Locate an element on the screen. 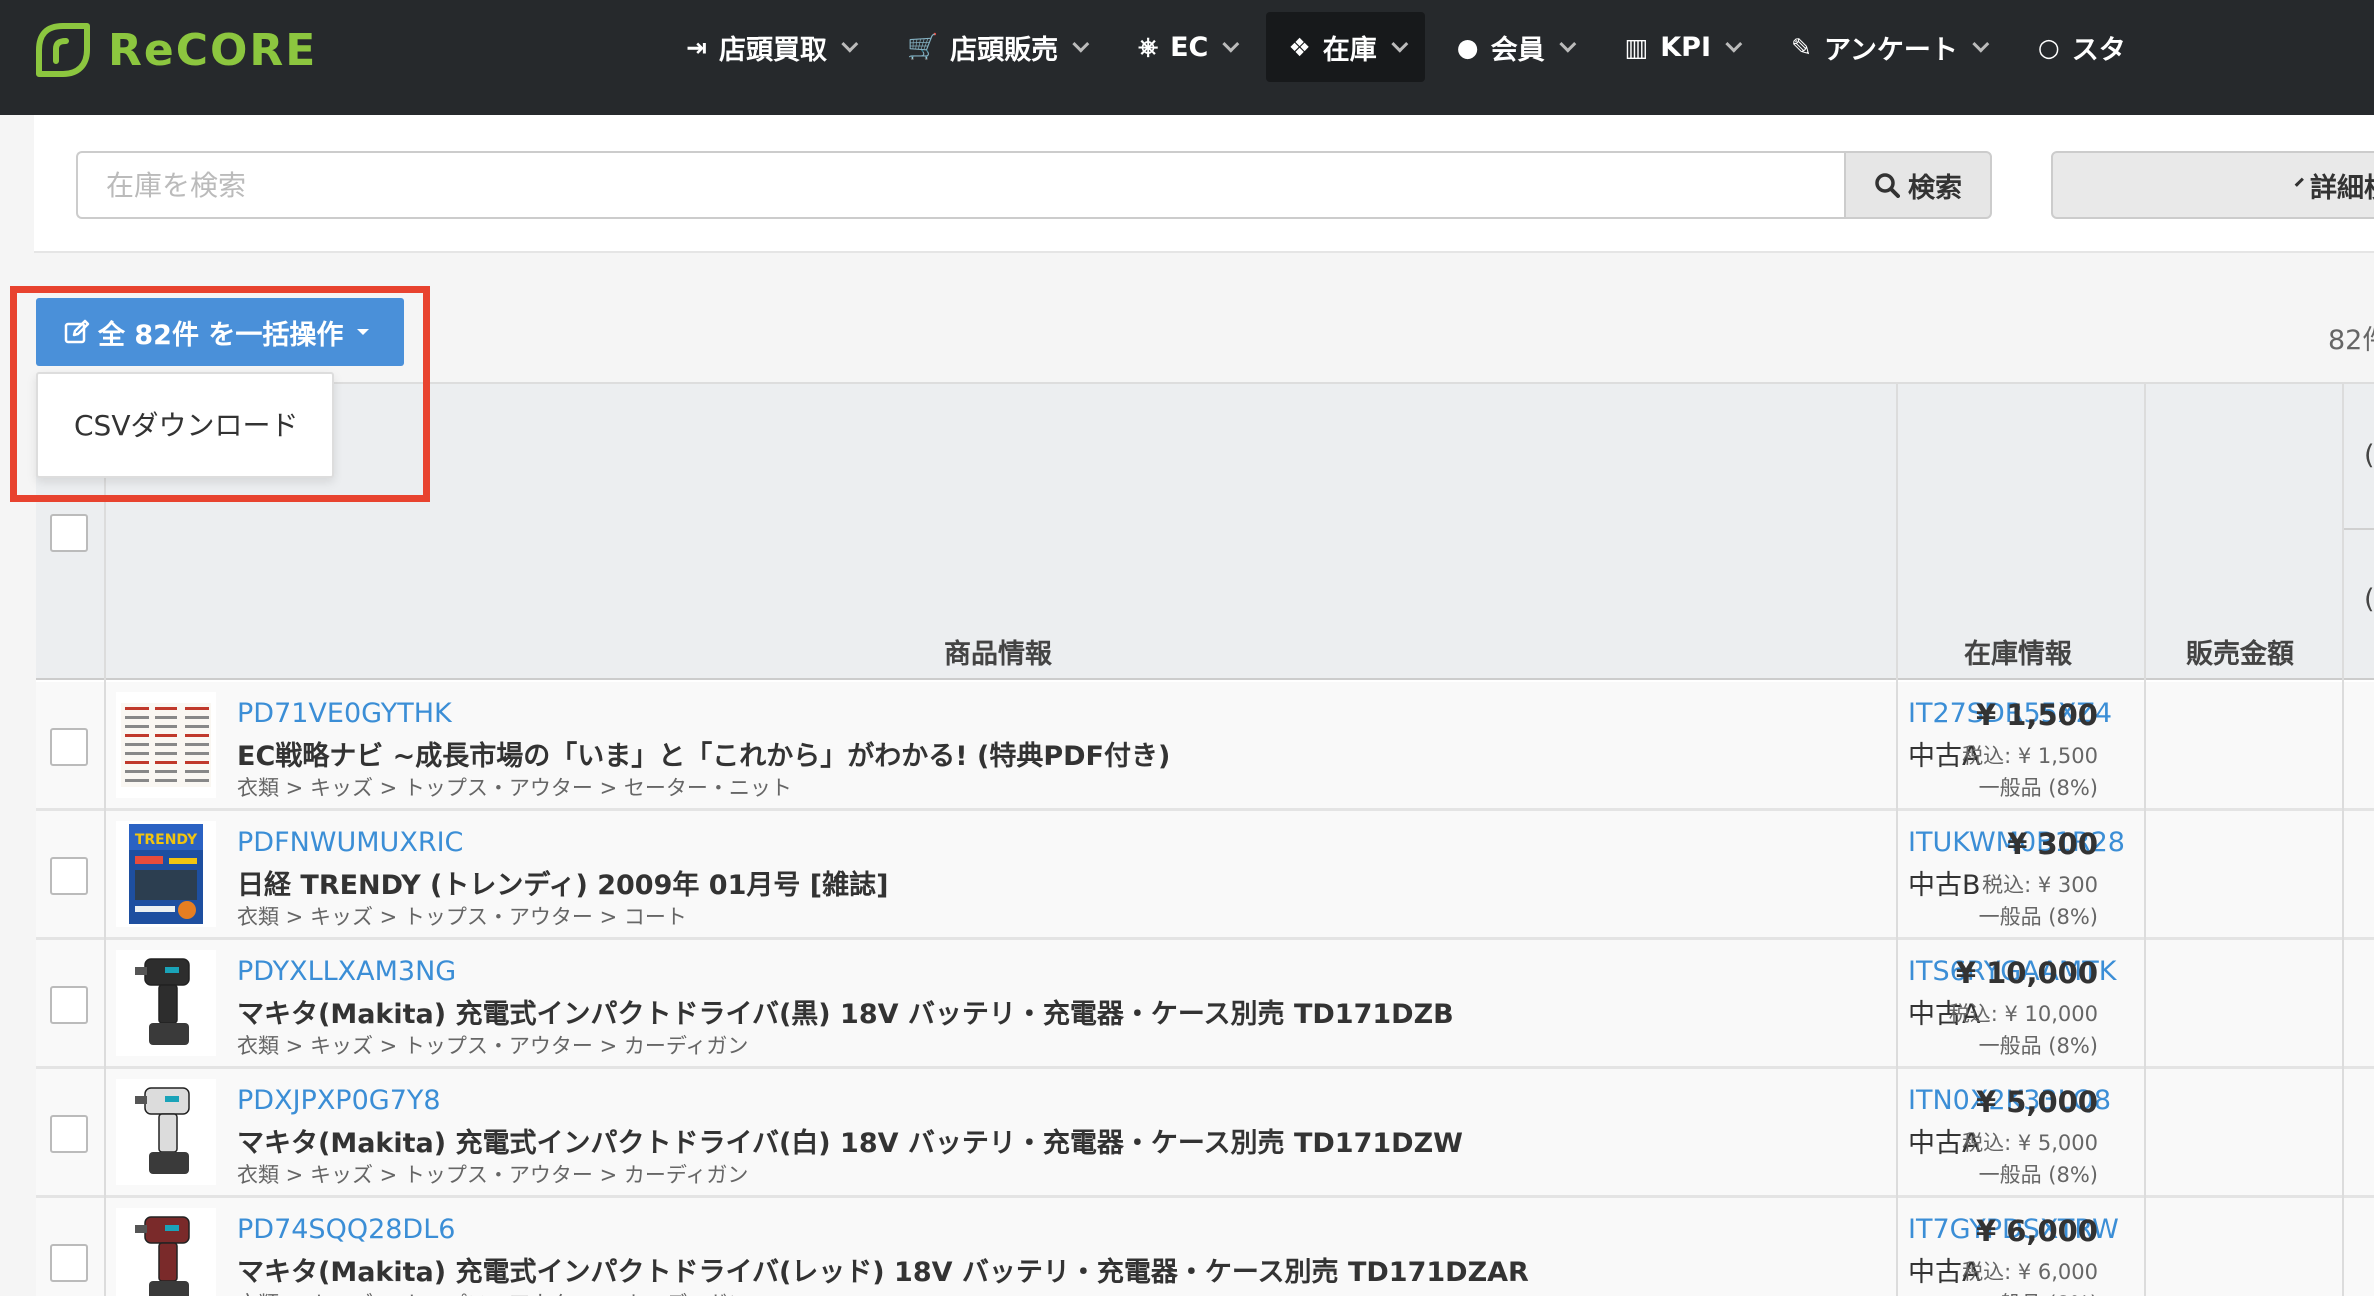 Image resolution: width=2374 pixels, height=1296 pixels. header-sale-price: 販売金額 is located at coordinates (2240, 654).